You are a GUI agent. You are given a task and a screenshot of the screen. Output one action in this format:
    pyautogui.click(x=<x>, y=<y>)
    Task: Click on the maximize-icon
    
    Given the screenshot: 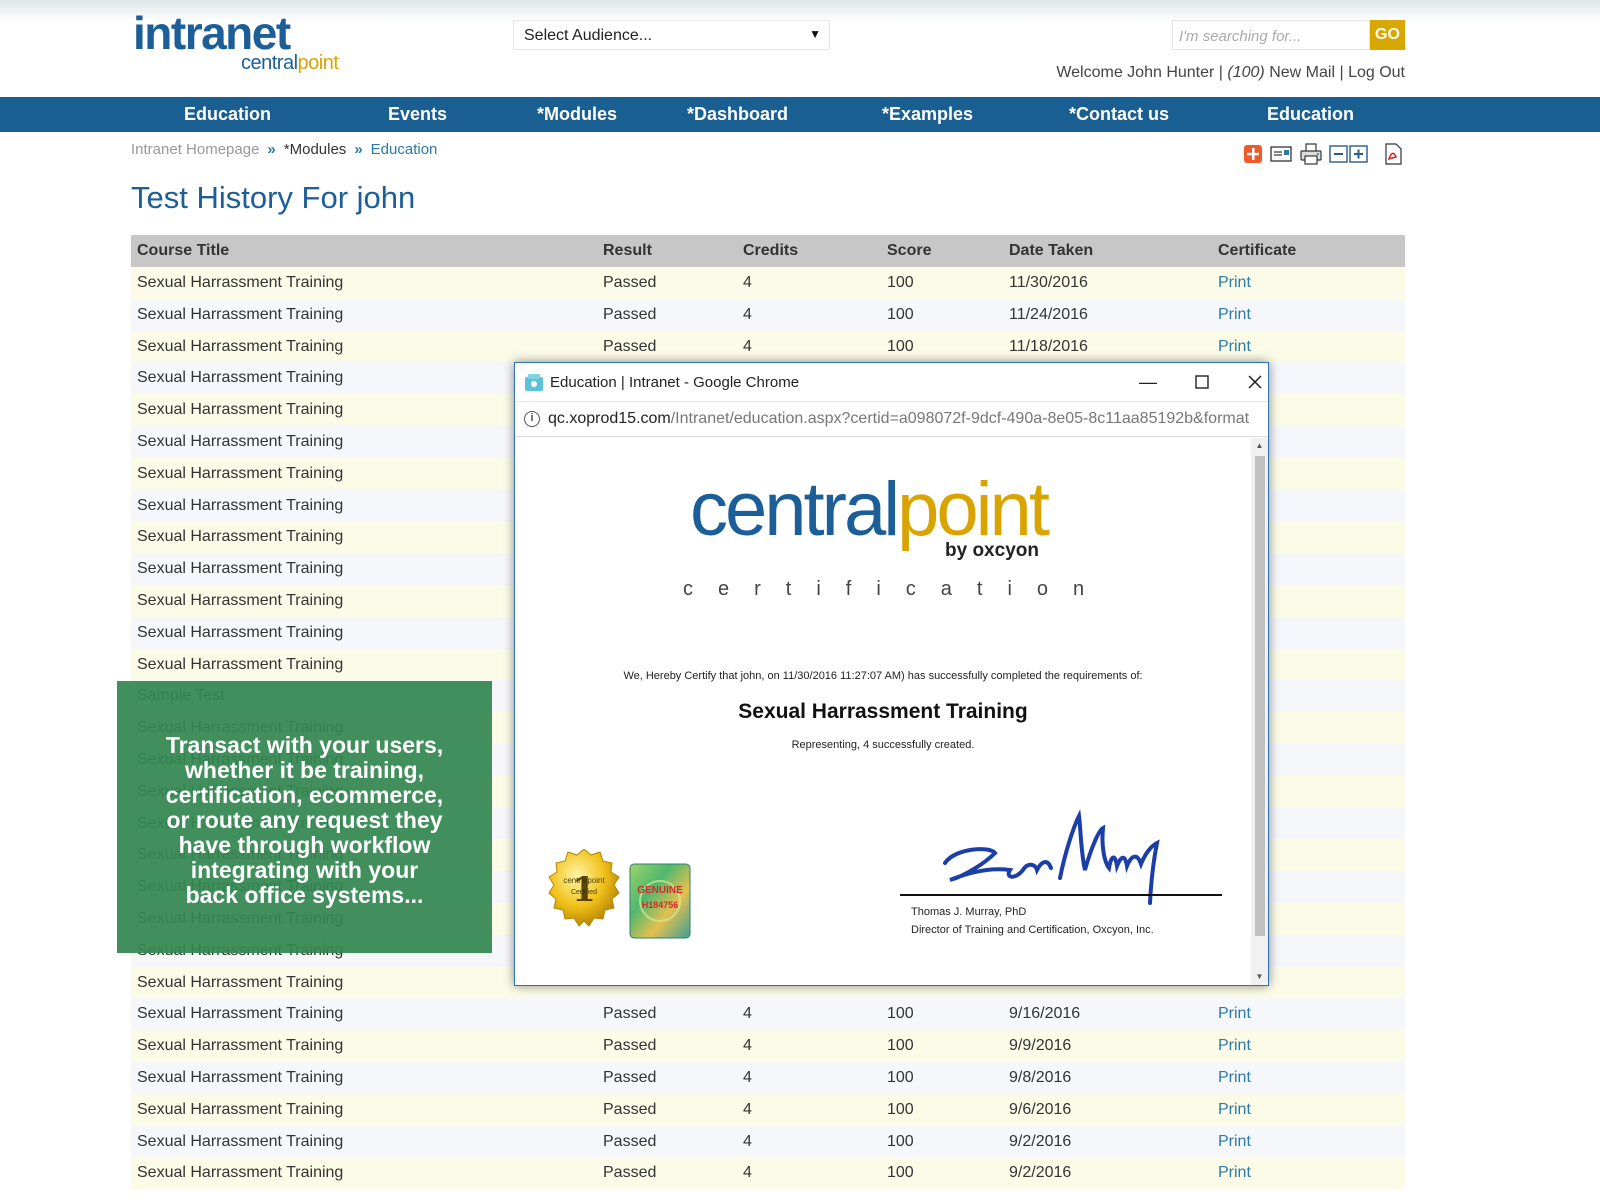 What is the action you would take?
    pyautogui.click(x=1202, y=382)
    